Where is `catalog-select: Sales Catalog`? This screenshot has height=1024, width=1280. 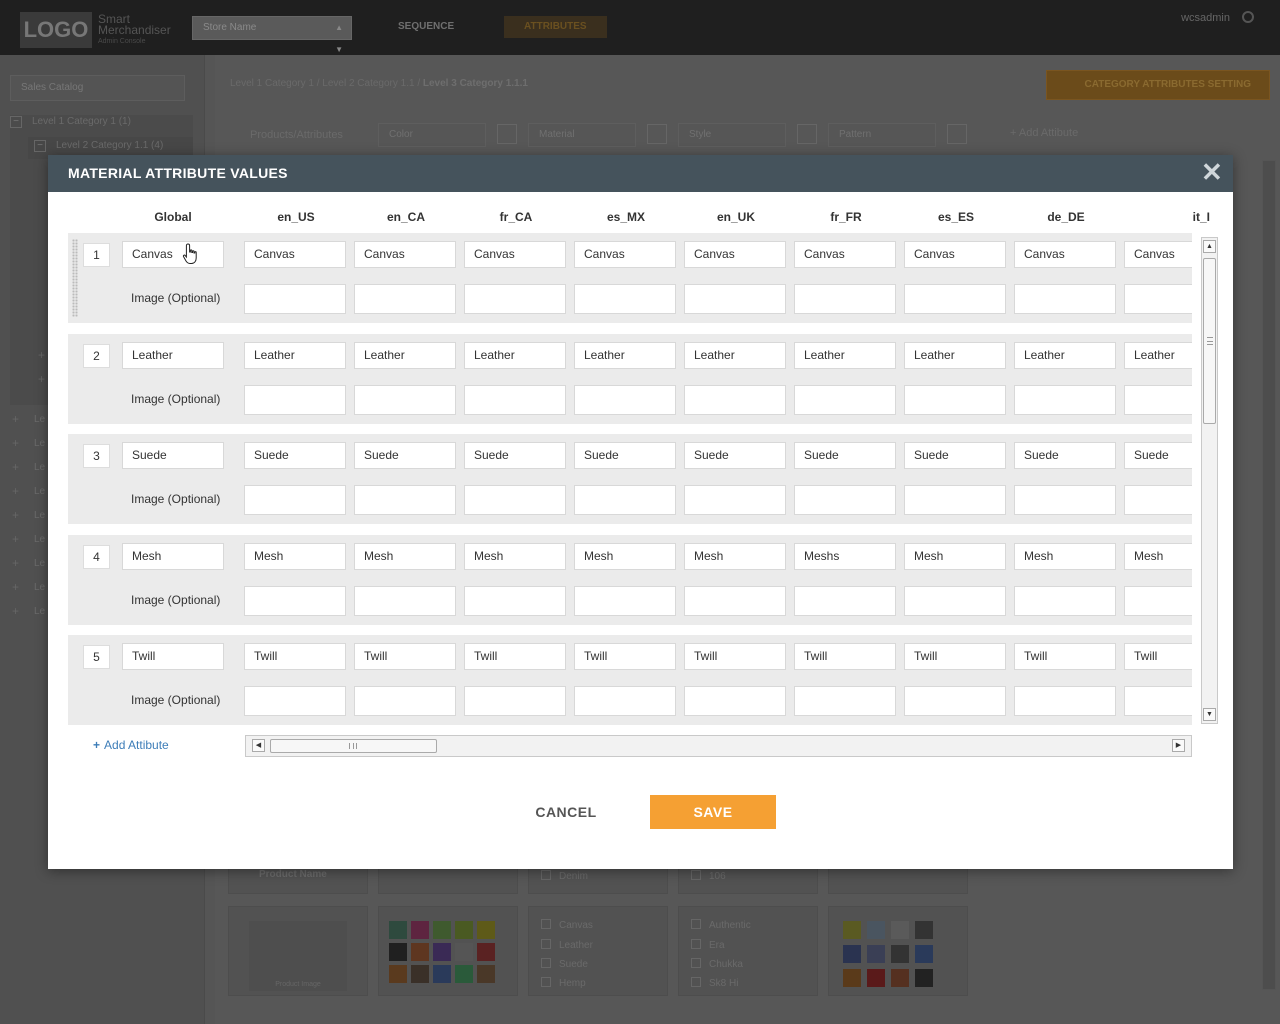 catalog-select: Sales Catalog is located at coordinates (97, 88).